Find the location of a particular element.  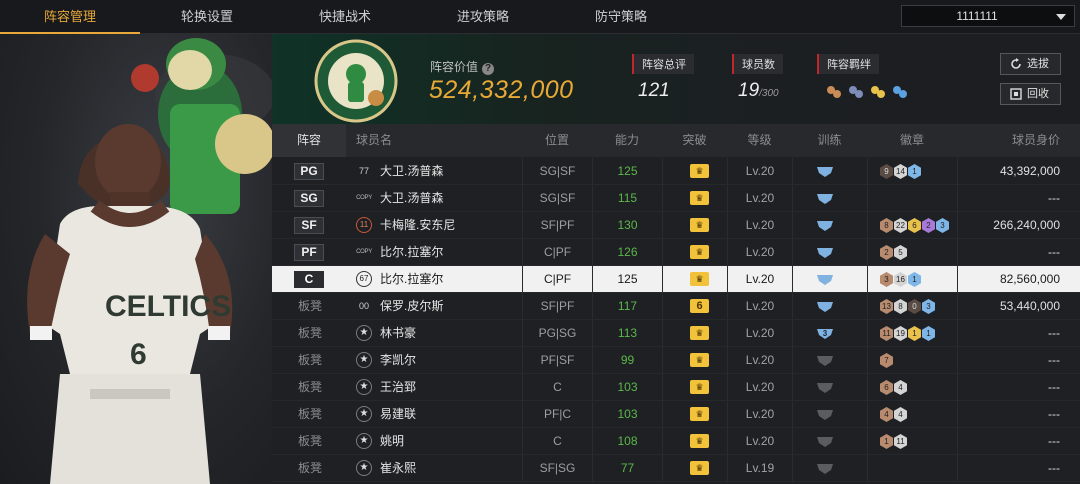

training-cell: 3 is located at coordinates (829, 333).